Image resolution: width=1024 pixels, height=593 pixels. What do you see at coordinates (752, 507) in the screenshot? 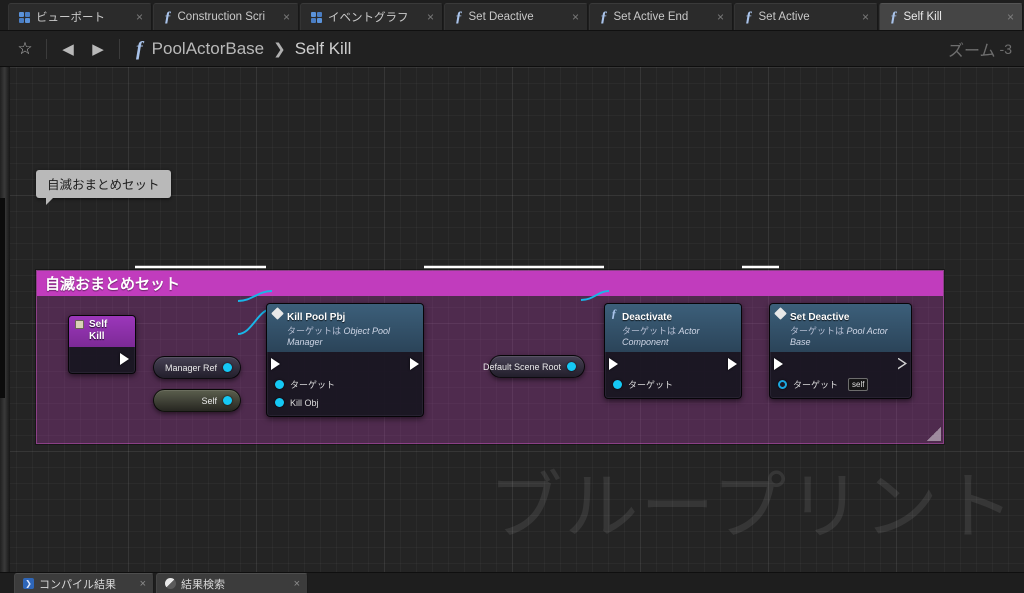
I see `blueprint-watermark: ブループリント` at bounding box center [752, 507].